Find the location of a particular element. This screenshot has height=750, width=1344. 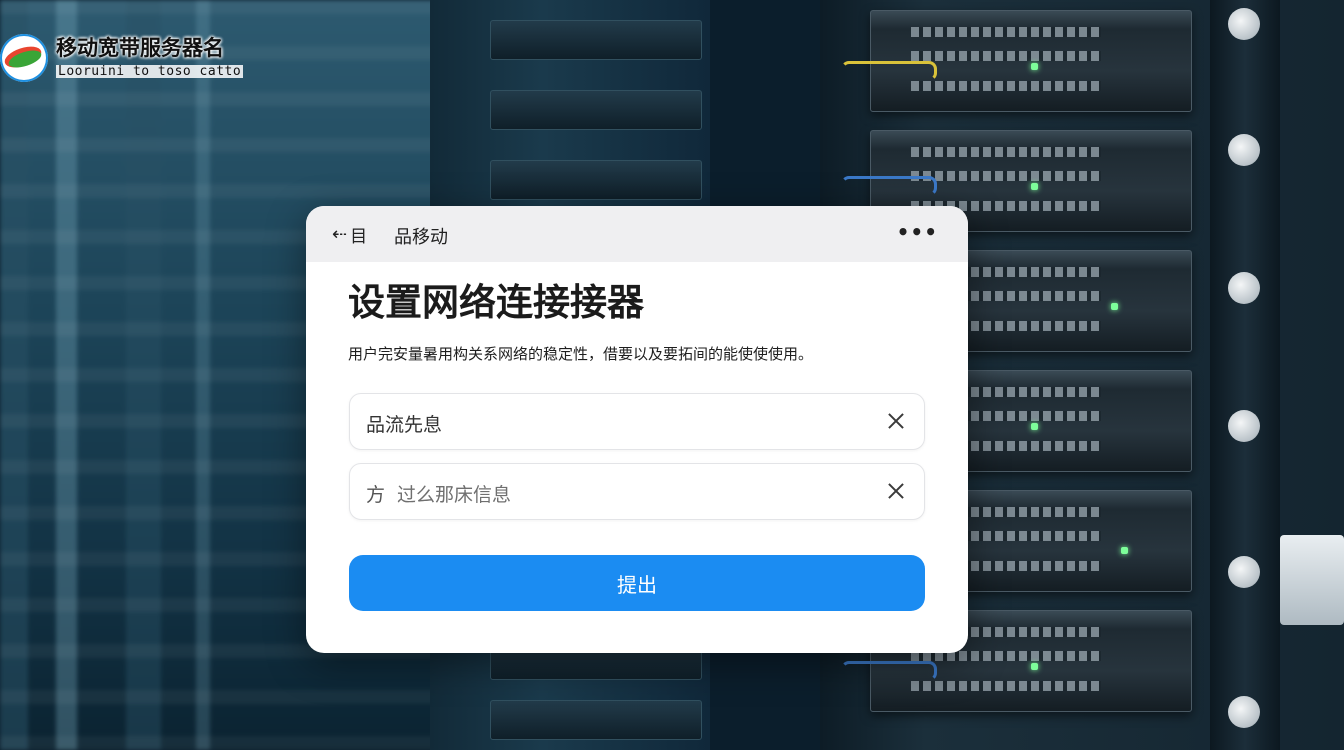

brand-logo: 移动宽带服务器名 Looruini to toso catto is located at coordinates (122, 58).